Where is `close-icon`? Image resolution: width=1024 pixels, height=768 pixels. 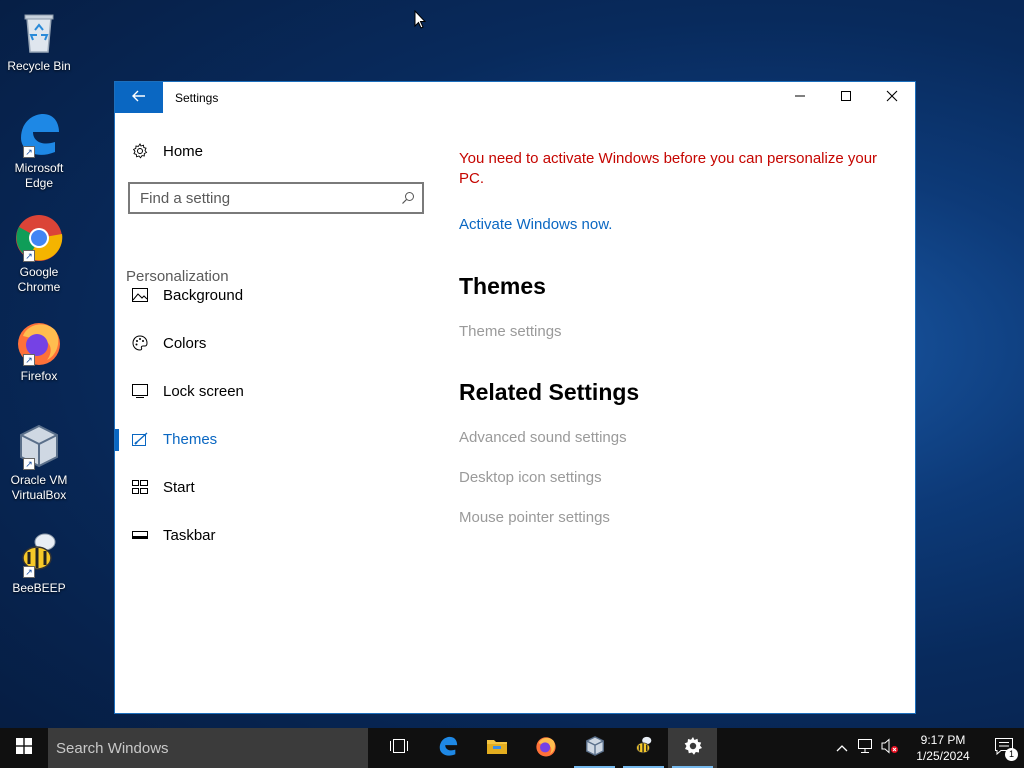 close-icon is located at coordinates (892, 98).